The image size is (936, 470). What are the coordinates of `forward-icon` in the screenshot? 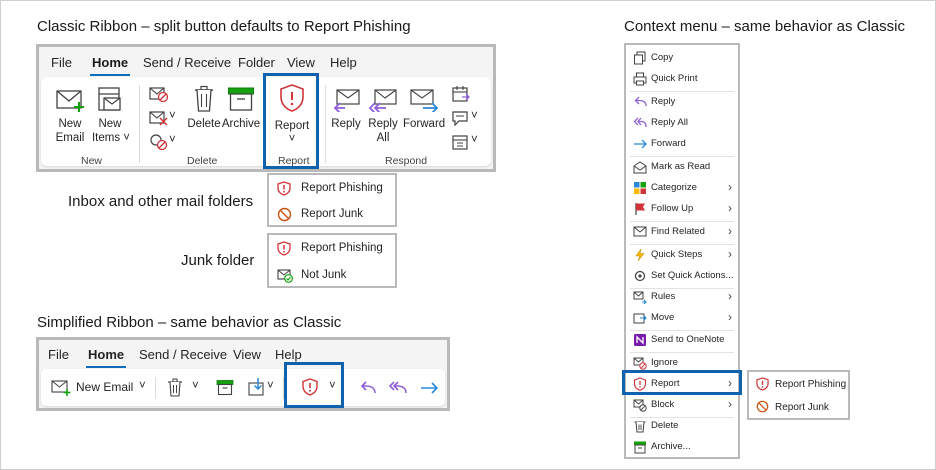 It's located at (429, 388).